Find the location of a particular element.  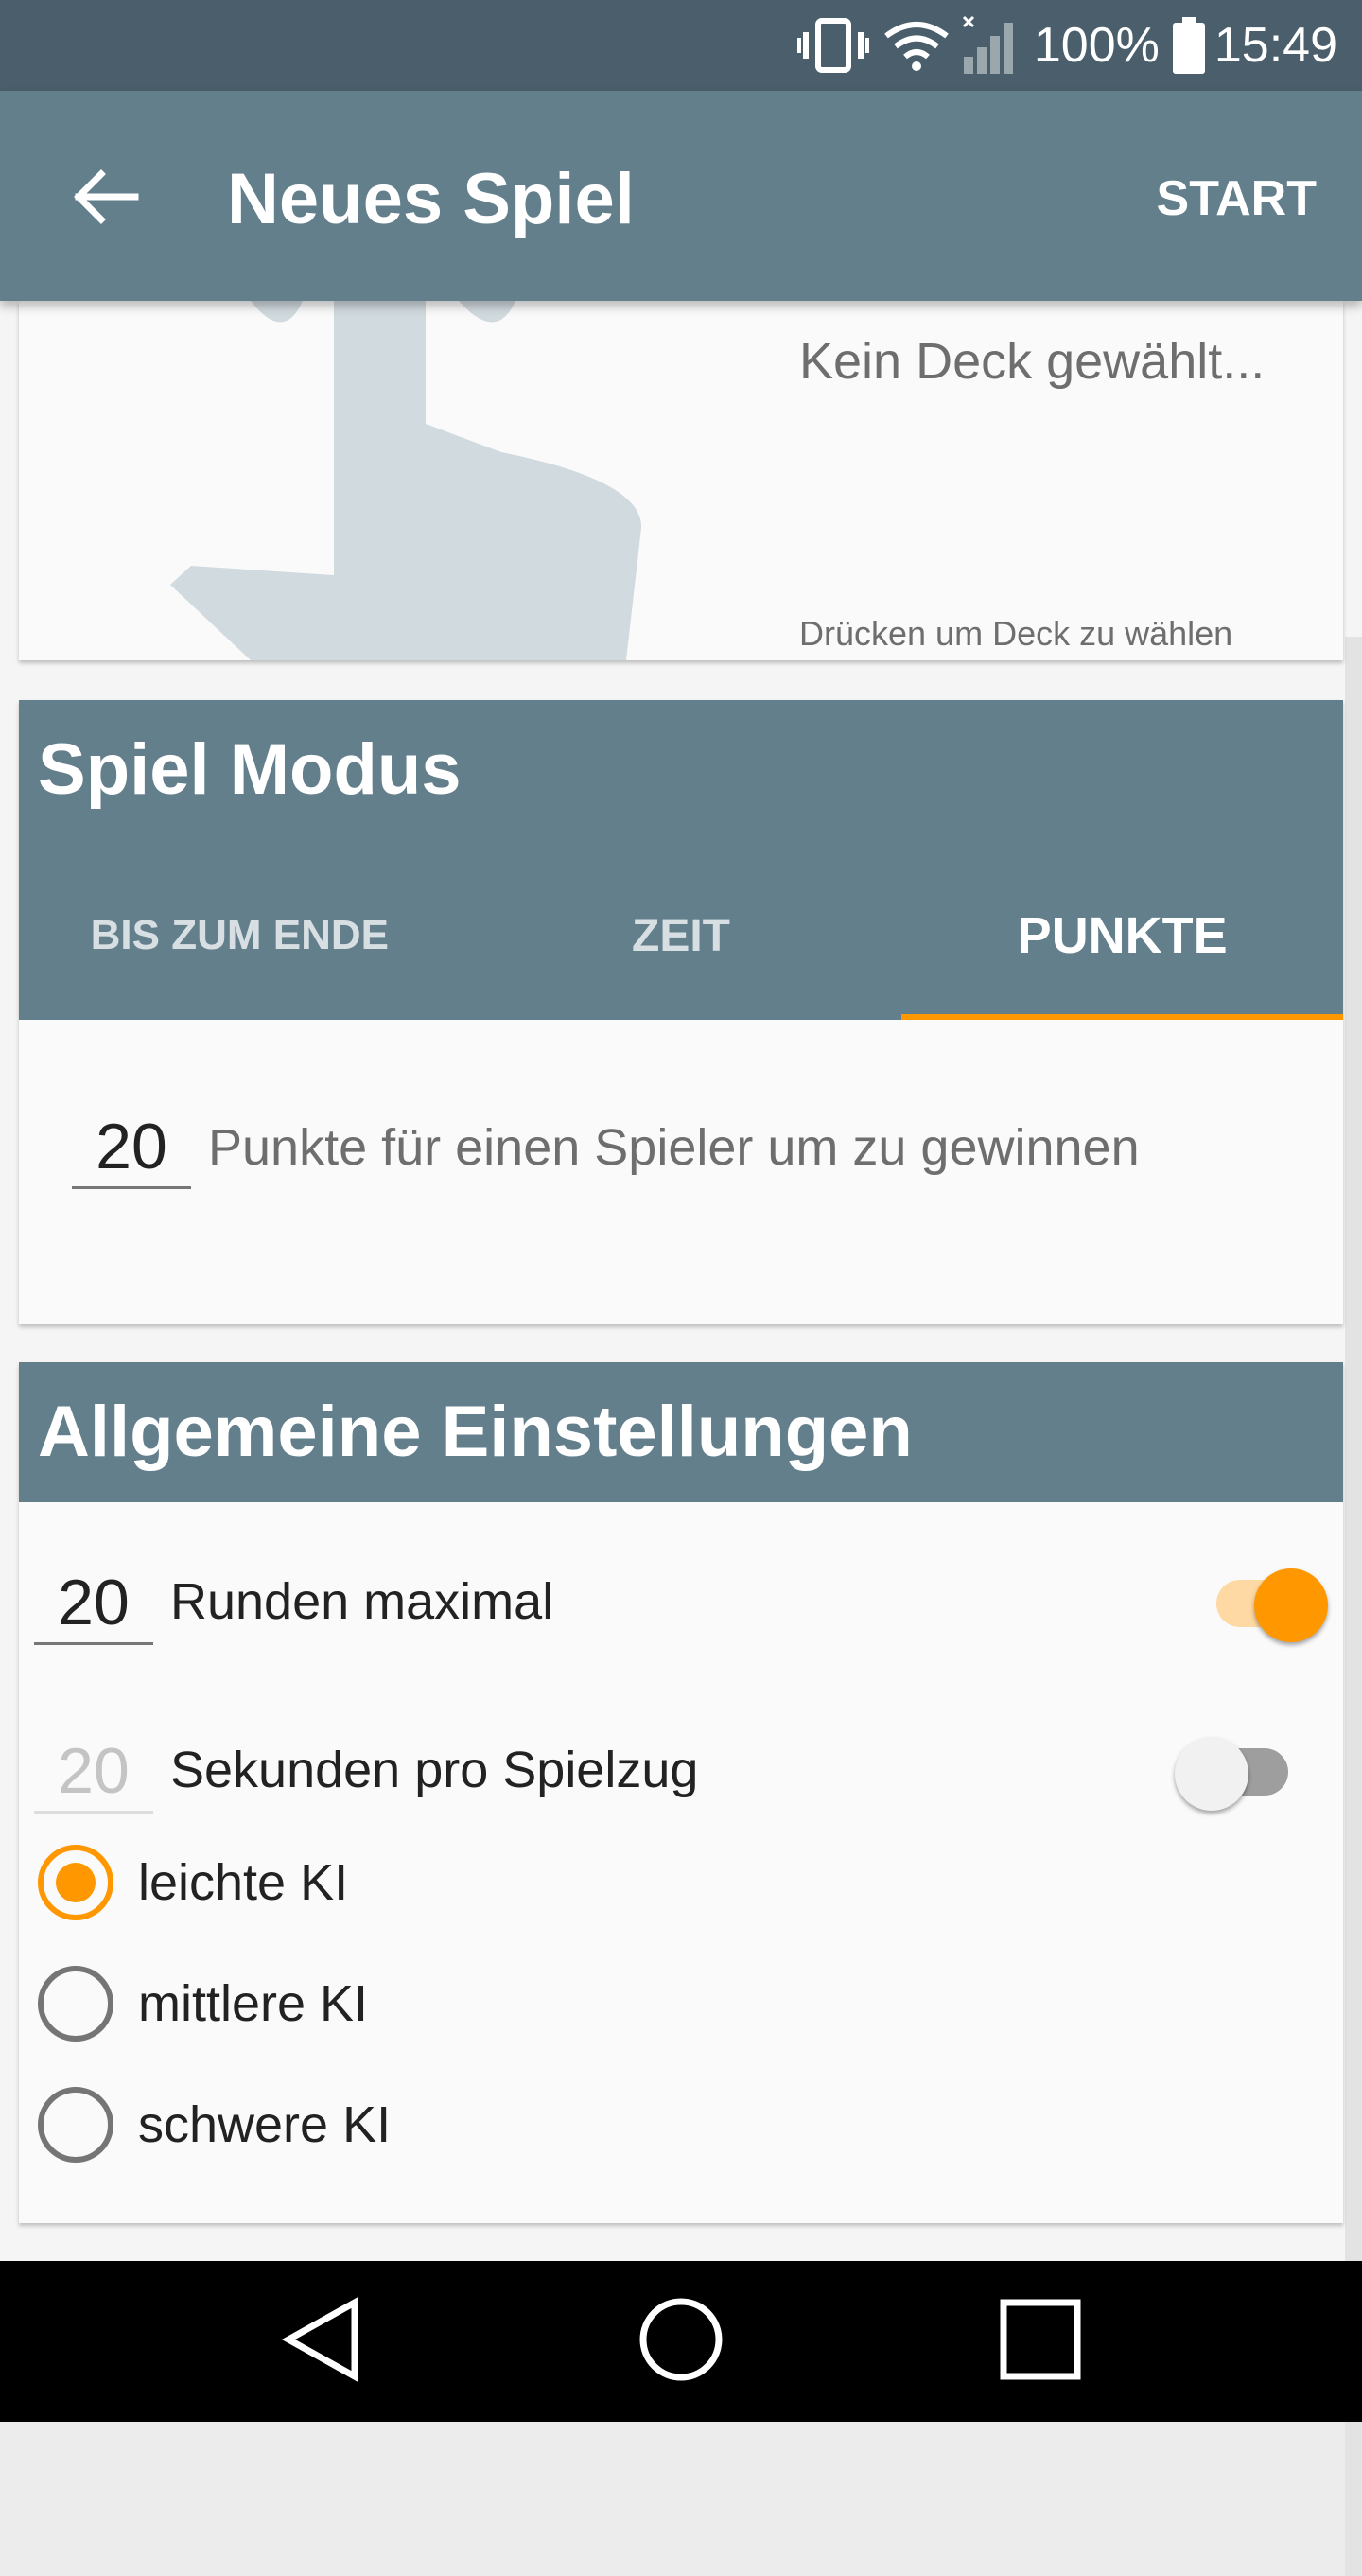

seconds-label: Sekunden pro Spielzug is located at coordinates (434, 1770).